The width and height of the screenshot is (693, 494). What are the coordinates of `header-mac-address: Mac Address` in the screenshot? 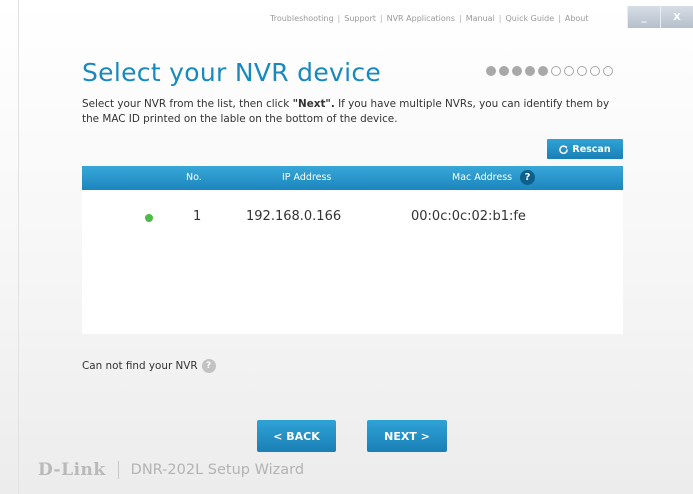 It's located at (482, 177).